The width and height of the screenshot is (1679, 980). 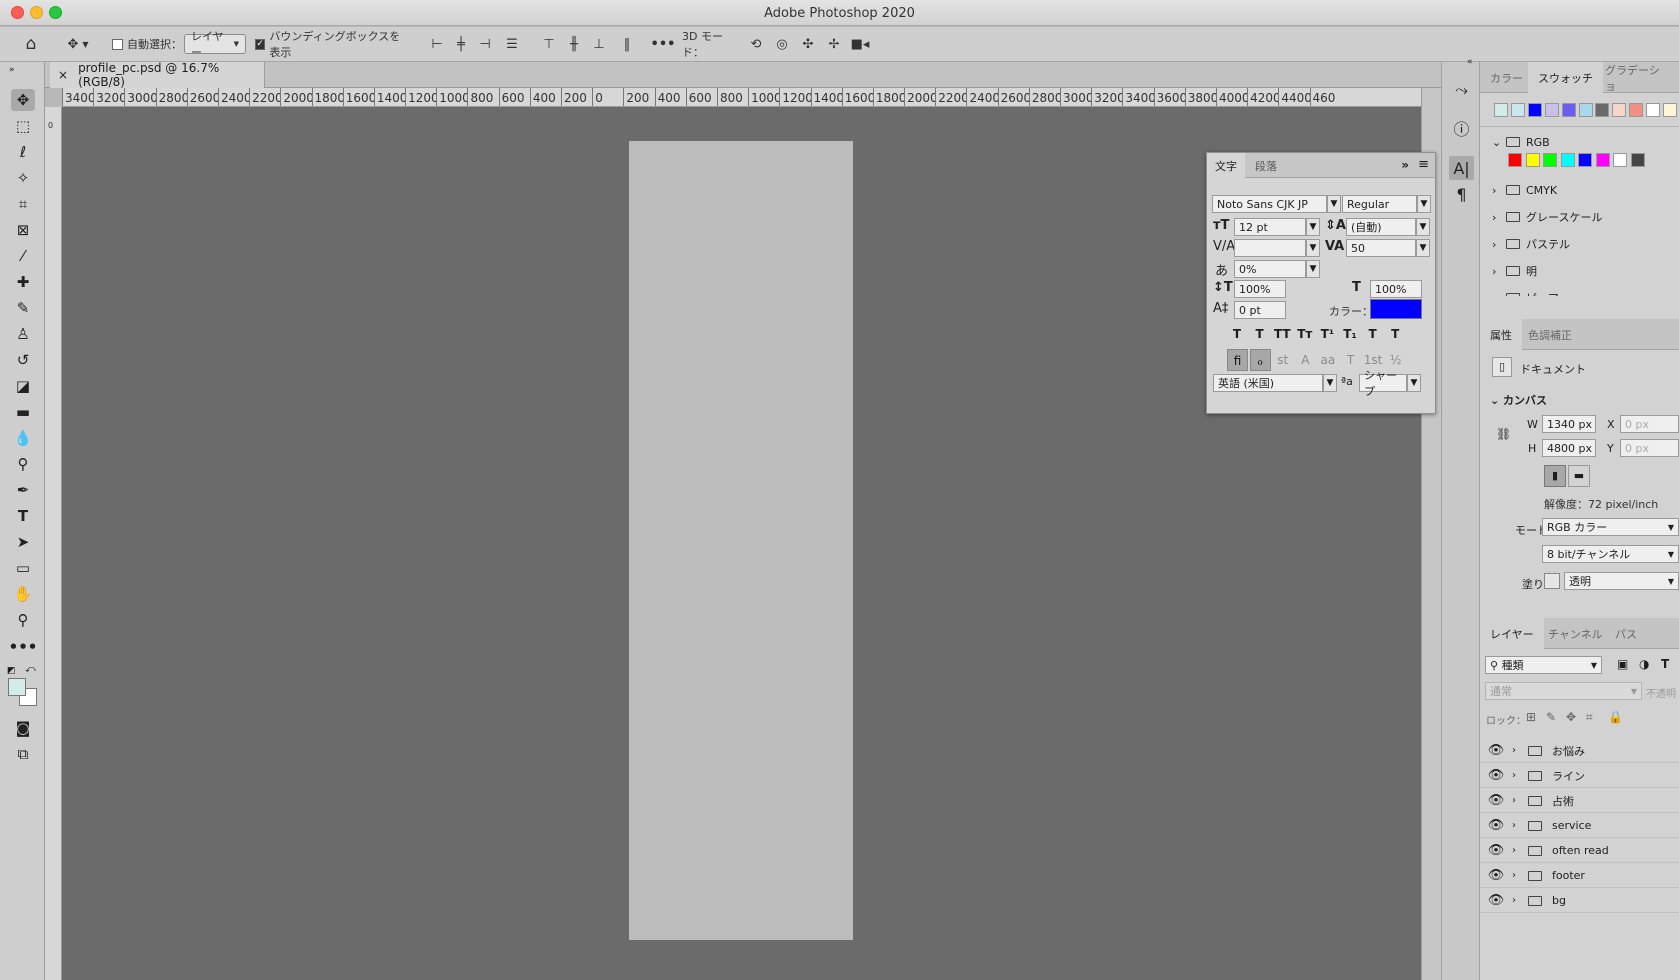 What do you see at coordinates (485, 44) in the screenshot?
I see `align-right-icon: ⊣` at bounding box center [485, 44].